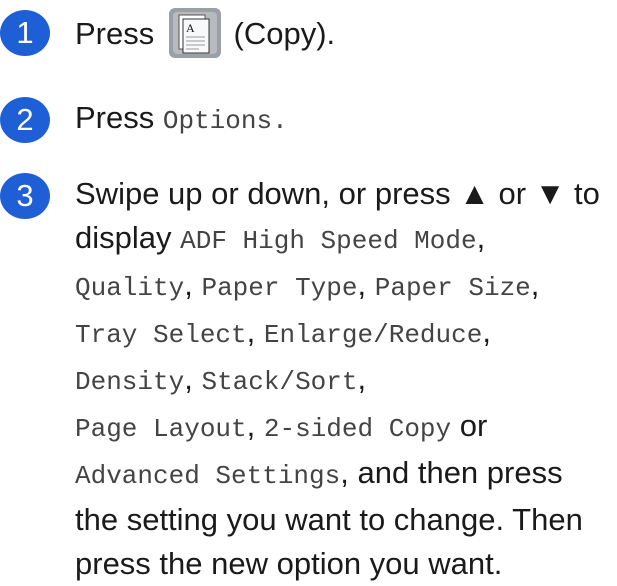 The width and height of the screenshot is (617, 586). I want to click on option-paper-type: Paper Type, so click(279, 288).